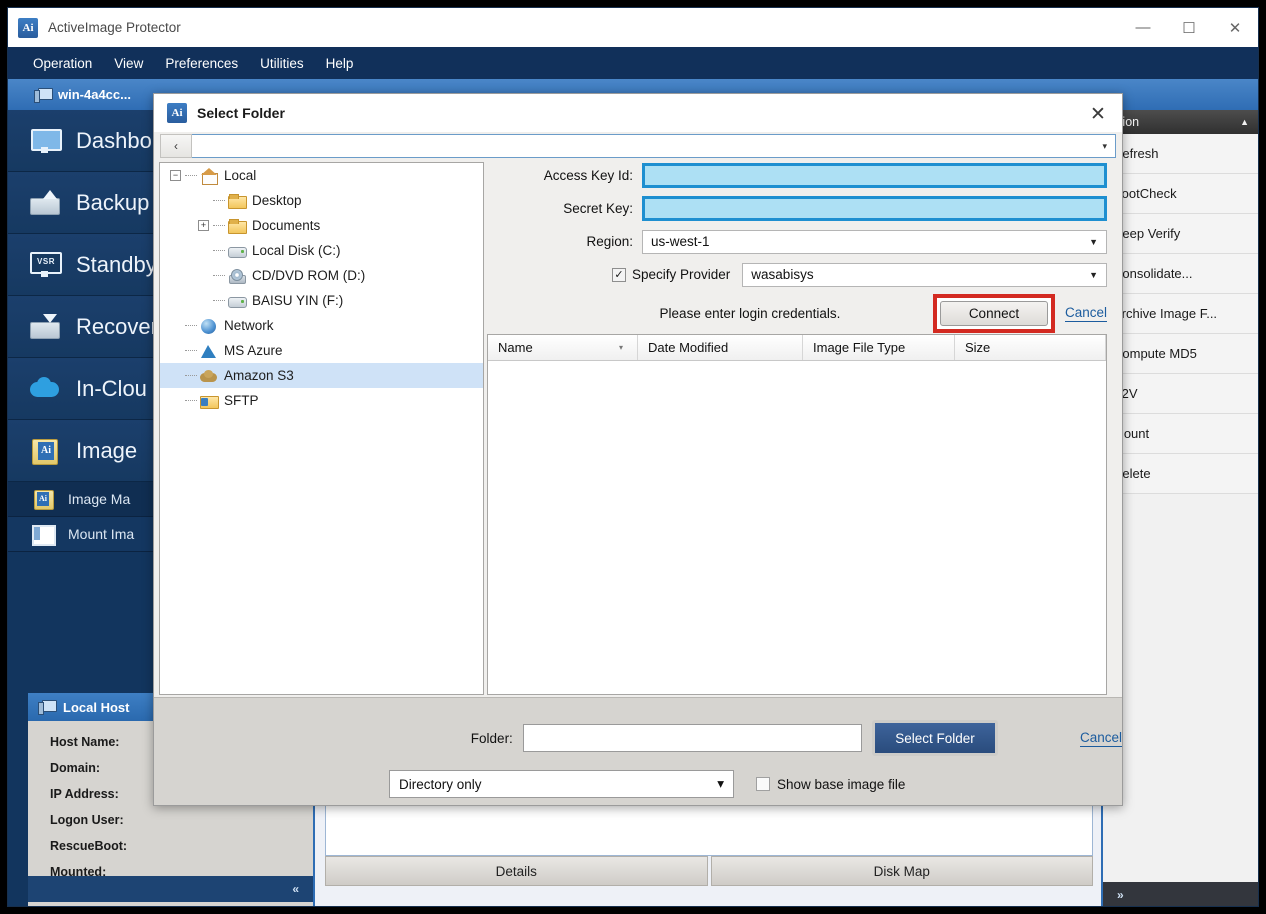 This screenshot has height=914, width=1266. Describe the element at coordinates (99, 499) in the screenshot. I see `sidebar-label-image-manager: Image Ma` at that location.